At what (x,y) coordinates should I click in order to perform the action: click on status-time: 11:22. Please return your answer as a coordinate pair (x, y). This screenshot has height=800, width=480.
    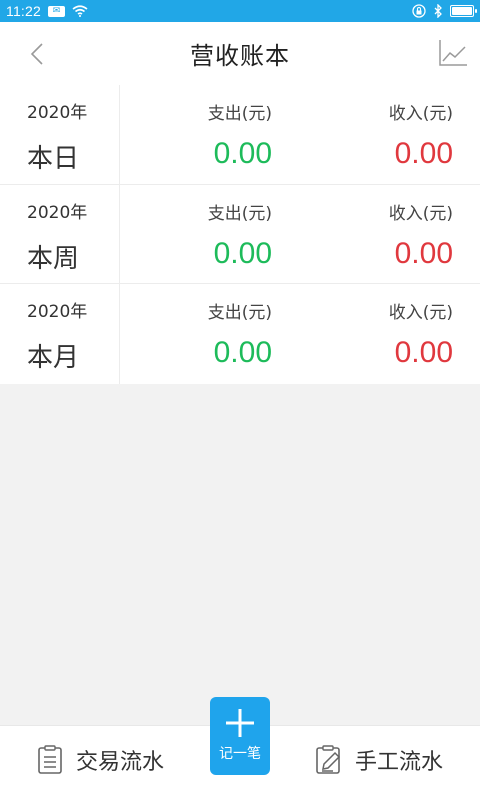
    Looking at the image, I should click on (23, 11).